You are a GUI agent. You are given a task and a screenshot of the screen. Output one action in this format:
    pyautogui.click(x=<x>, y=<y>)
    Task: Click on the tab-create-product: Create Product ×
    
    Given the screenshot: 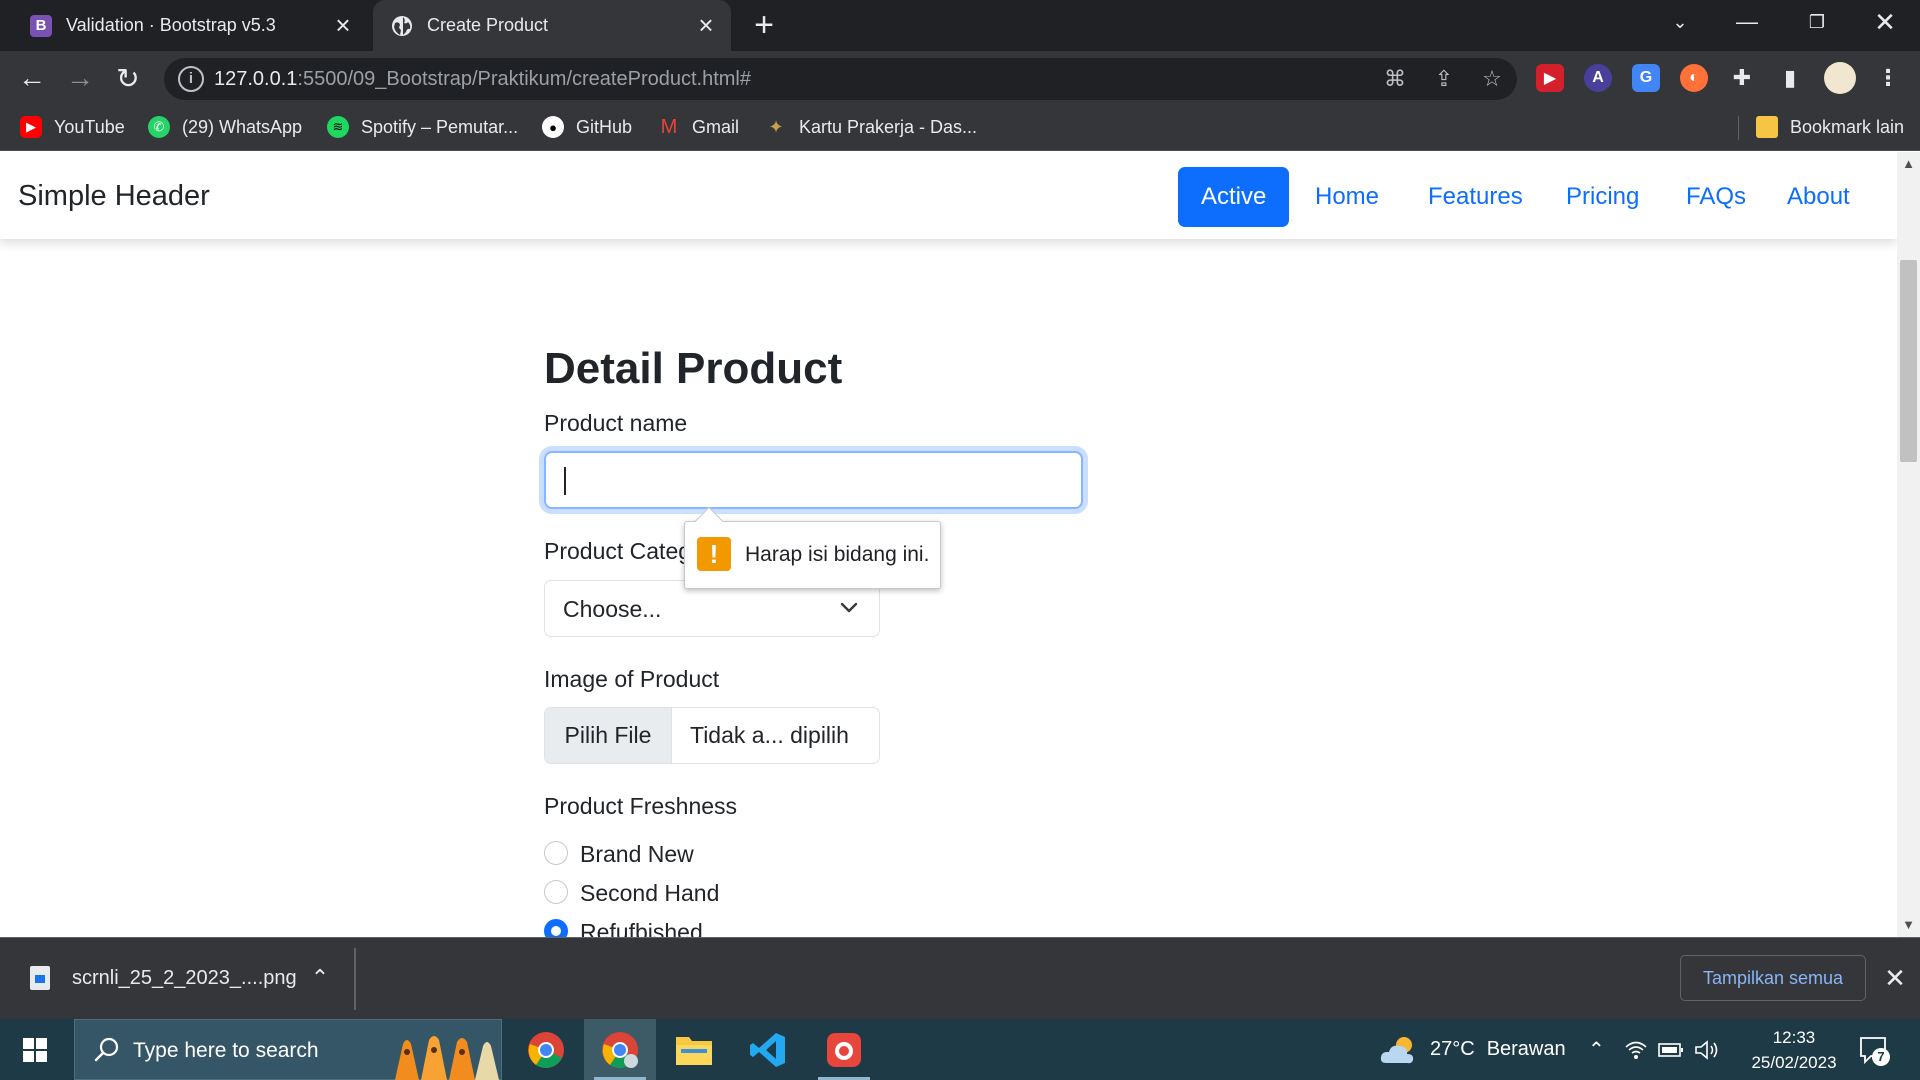 What is the action you would take?
    pyautogui.click(x=552, y=25)
    